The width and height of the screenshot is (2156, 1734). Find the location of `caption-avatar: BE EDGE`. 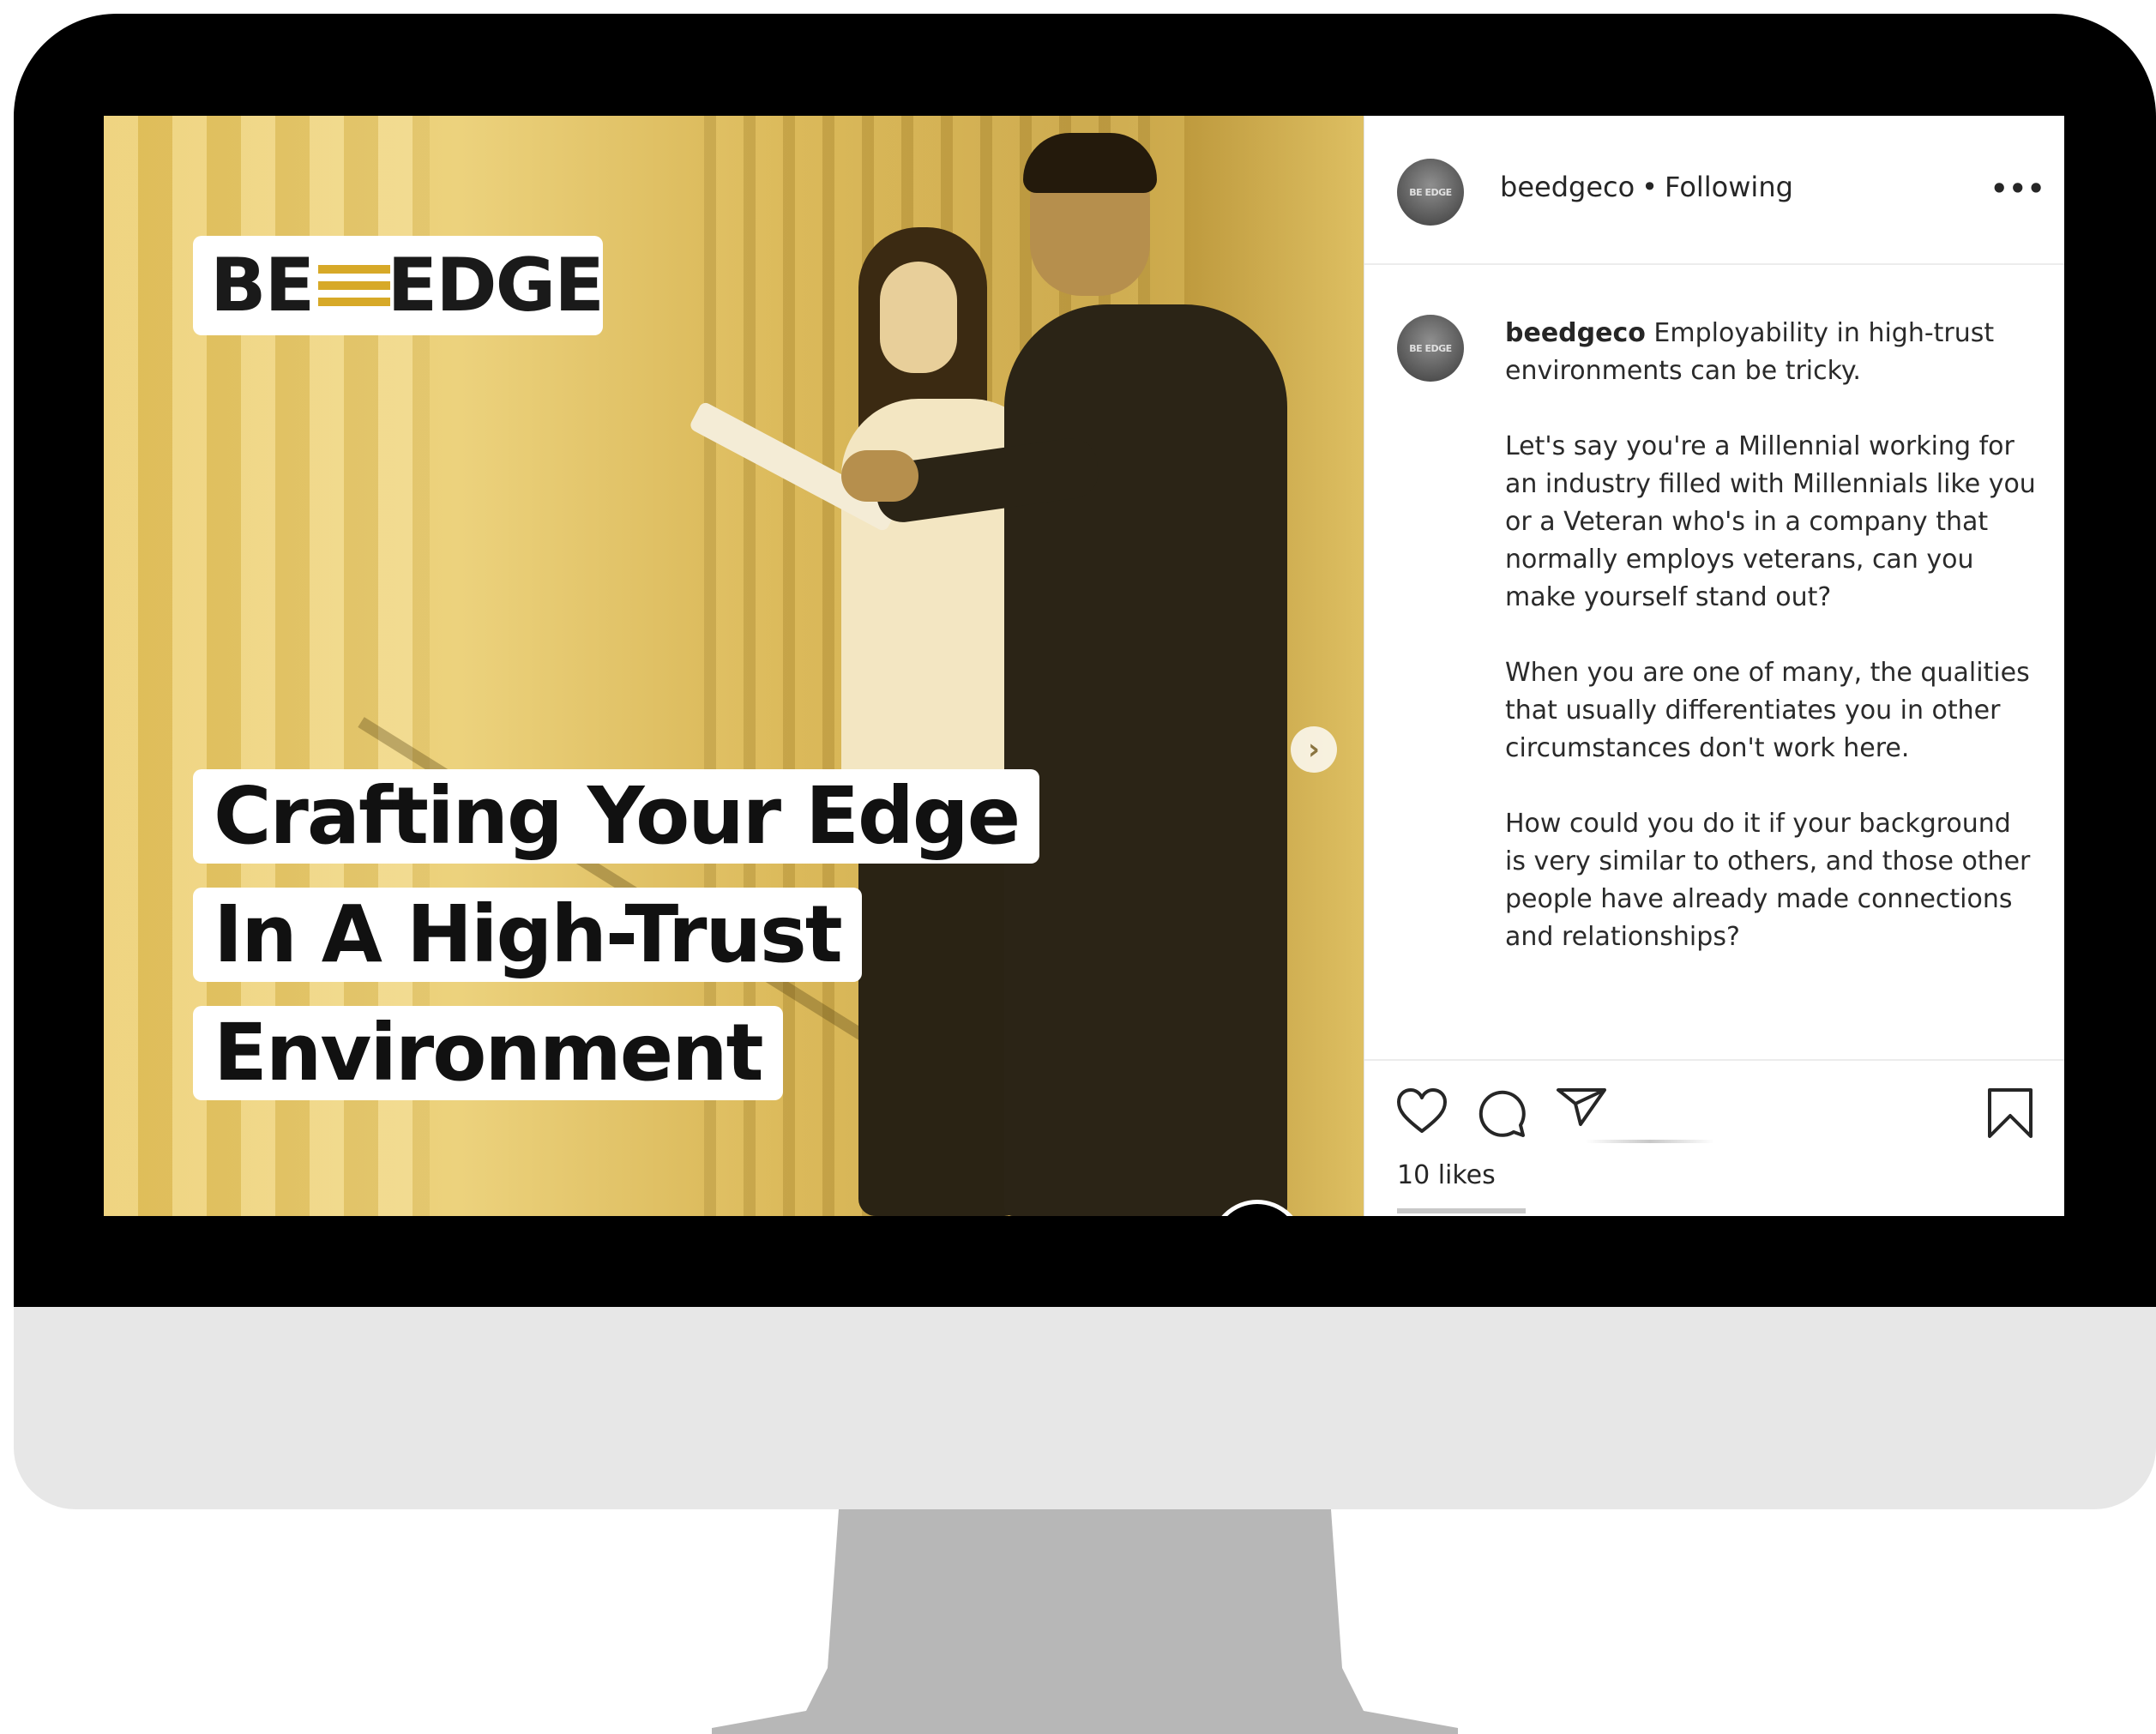

caption-avatar: BE EDGE is located at coordinates (1430, 349).